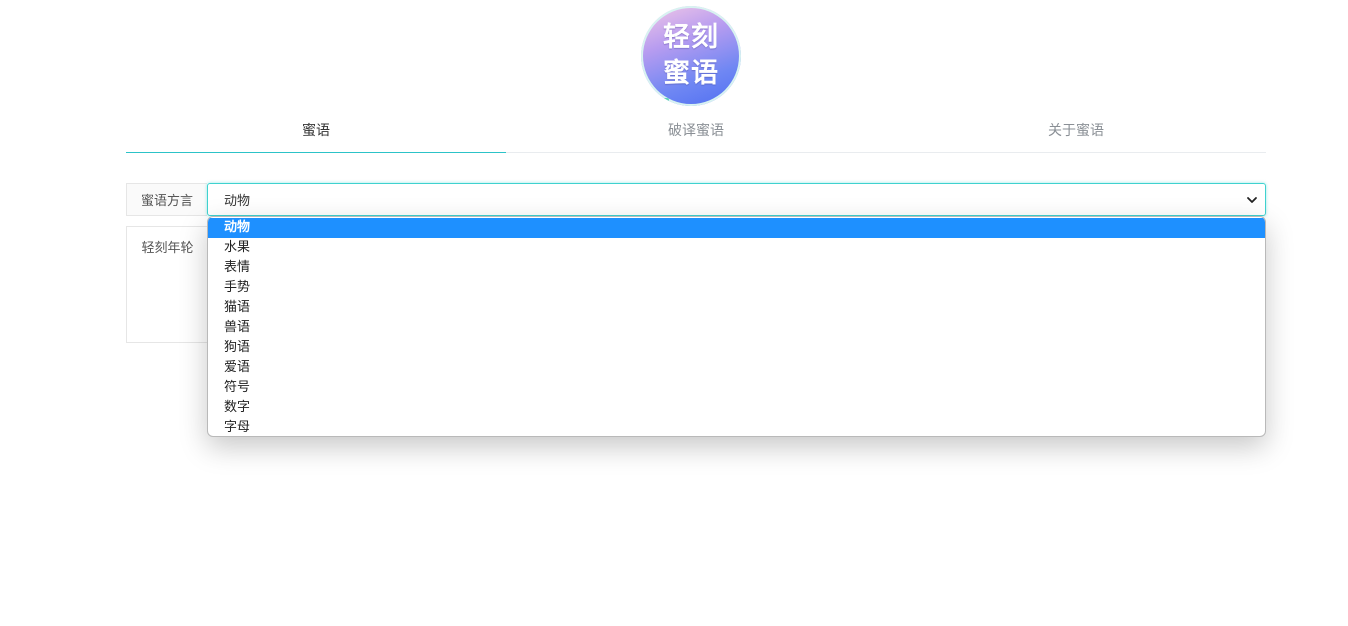  I want to click on logo-line-1: 轻刻, so click(691, 37).